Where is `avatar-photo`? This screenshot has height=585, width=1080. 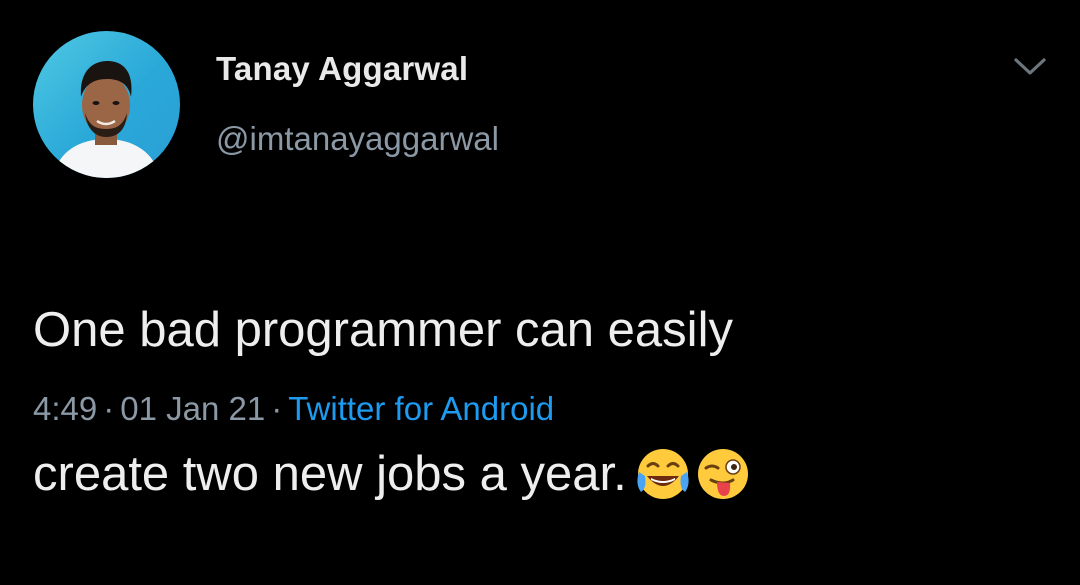
avatar-photo is located at coordinates (106, 119).